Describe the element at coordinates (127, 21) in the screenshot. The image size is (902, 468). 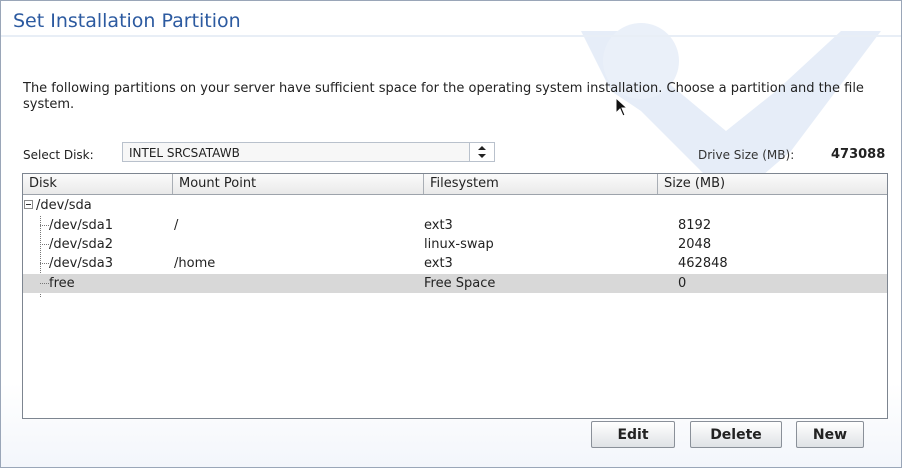
I see `page-title: Set Installation Partition` at that location.